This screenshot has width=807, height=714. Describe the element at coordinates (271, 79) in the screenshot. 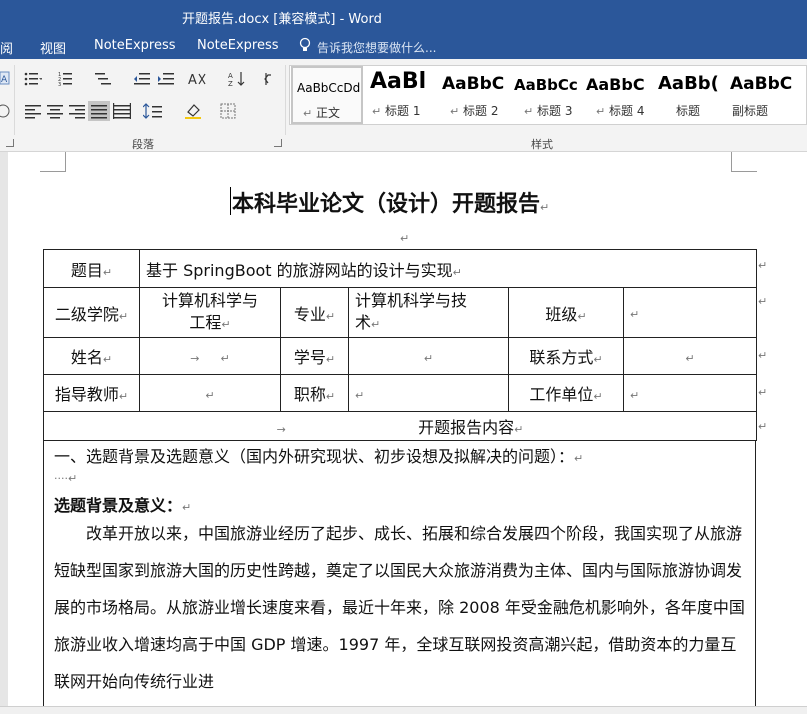

I see `show-marks-icon` at that location.